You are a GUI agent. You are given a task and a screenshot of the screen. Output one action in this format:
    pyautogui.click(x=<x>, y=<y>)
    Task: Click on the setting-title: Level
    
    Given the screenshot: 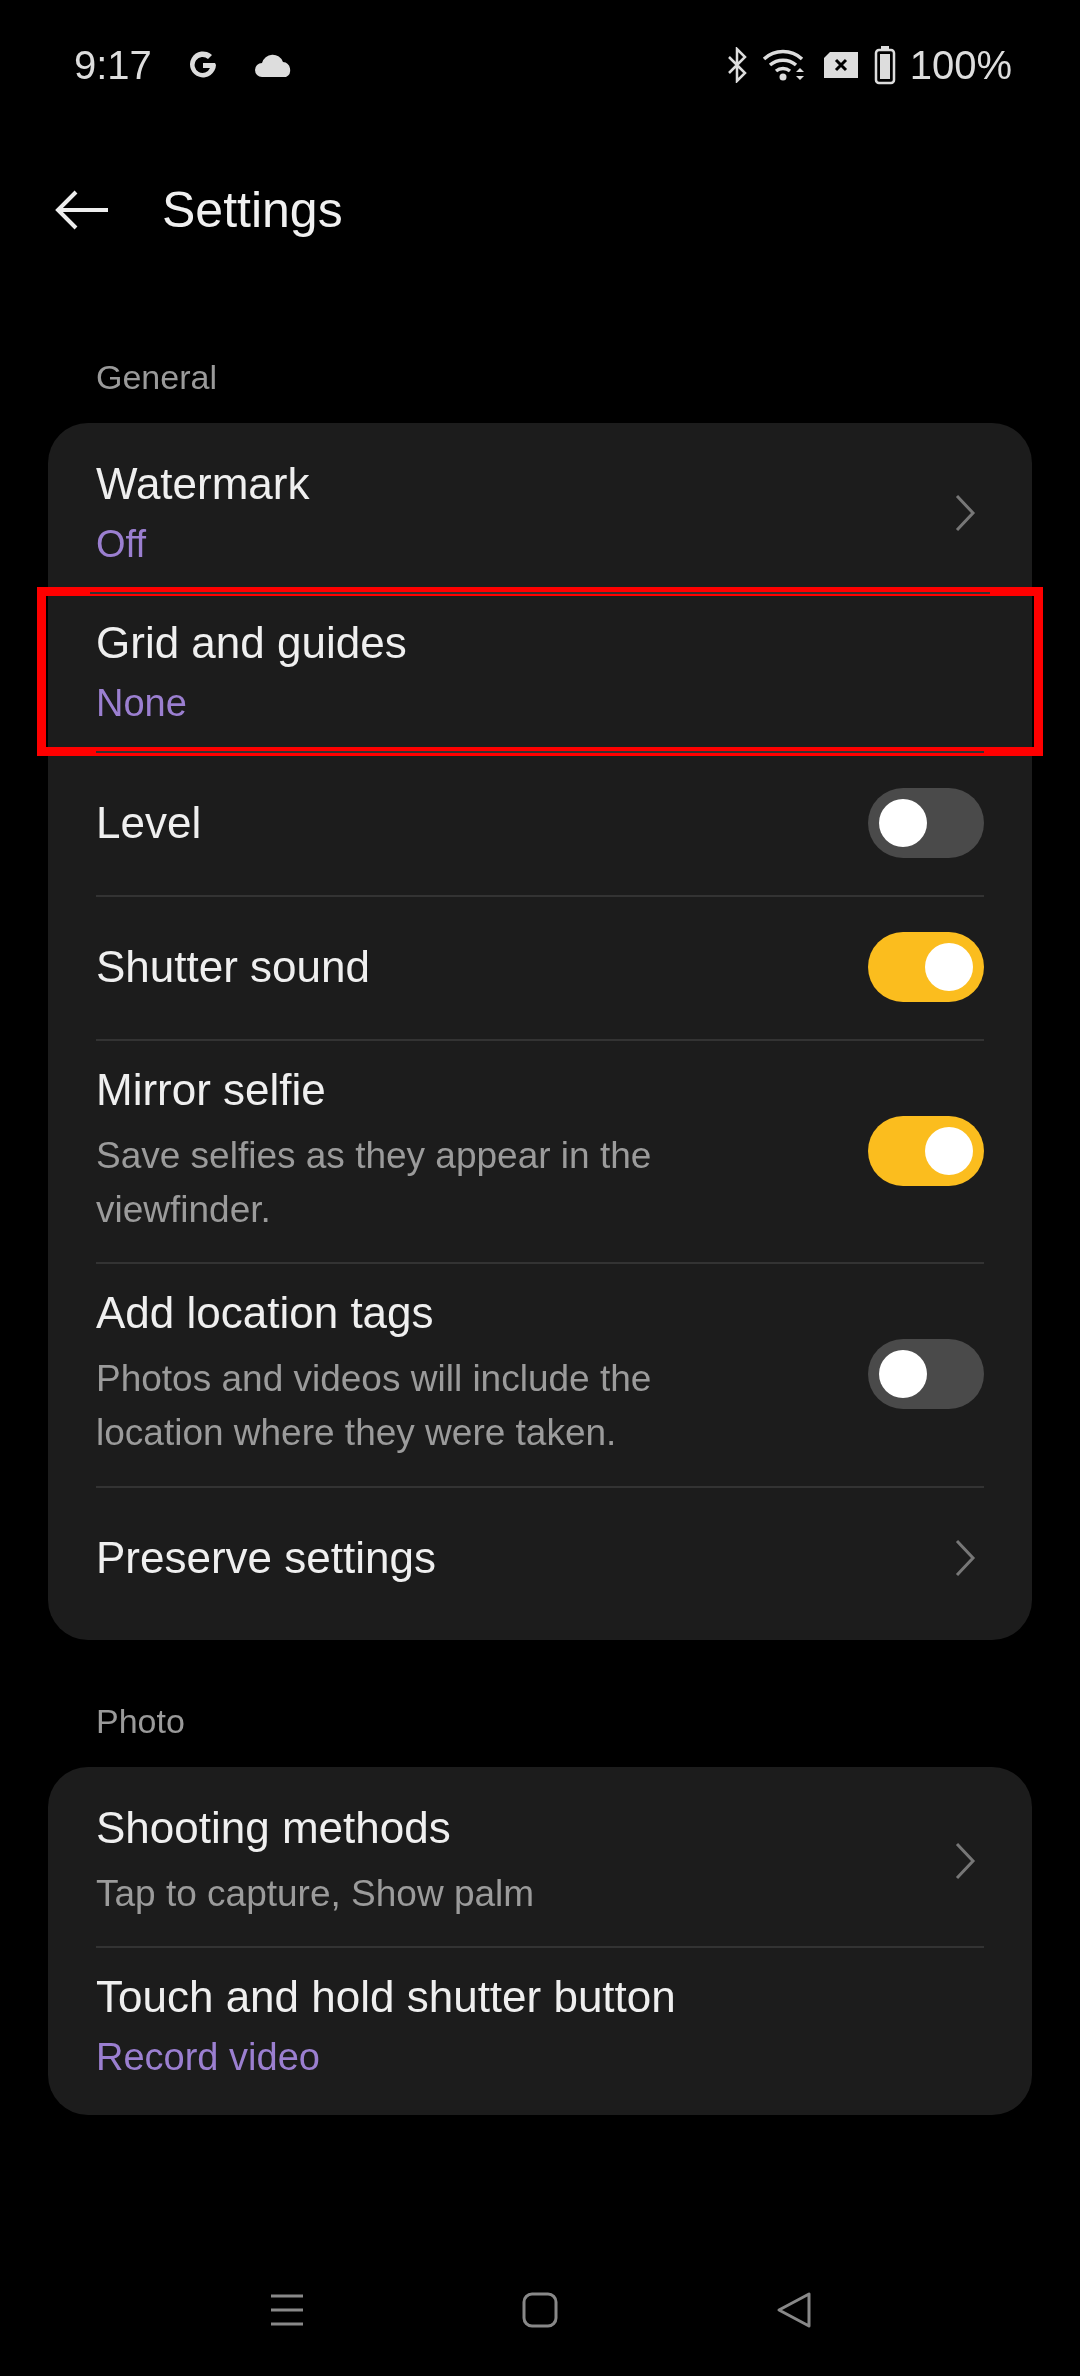 What is the action you would take?
    pyautogui.click(x=149, y=823)
    